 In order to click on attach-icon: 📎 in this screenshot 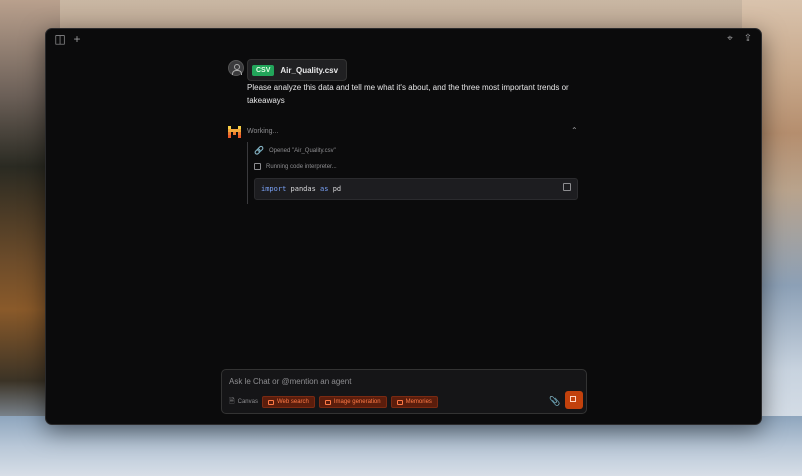, I will do `click(554, 401)`.